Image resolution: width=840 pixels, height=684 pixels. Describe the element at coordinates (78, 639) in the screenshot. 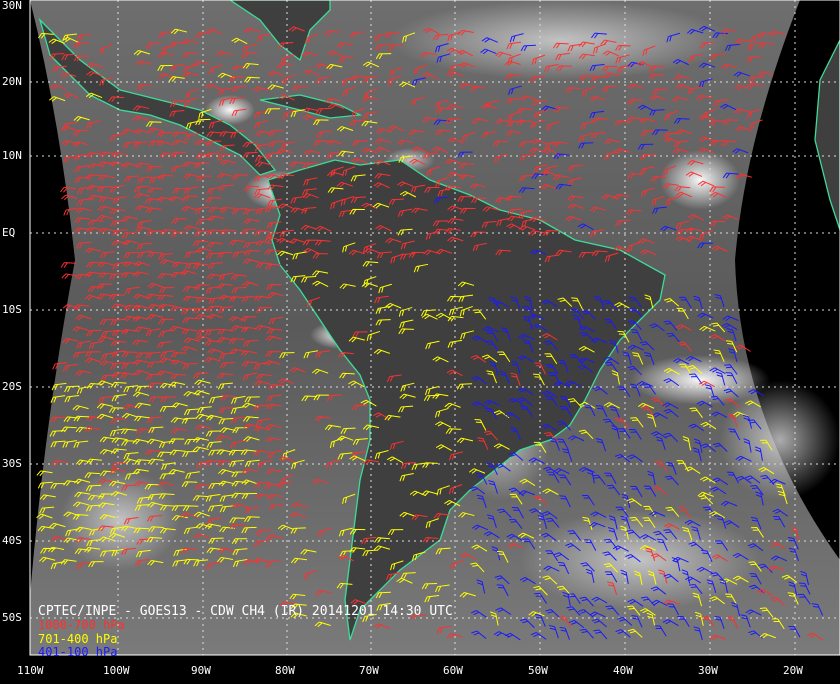

I see `legend-mid-level: 701-400 hPa` at that location.